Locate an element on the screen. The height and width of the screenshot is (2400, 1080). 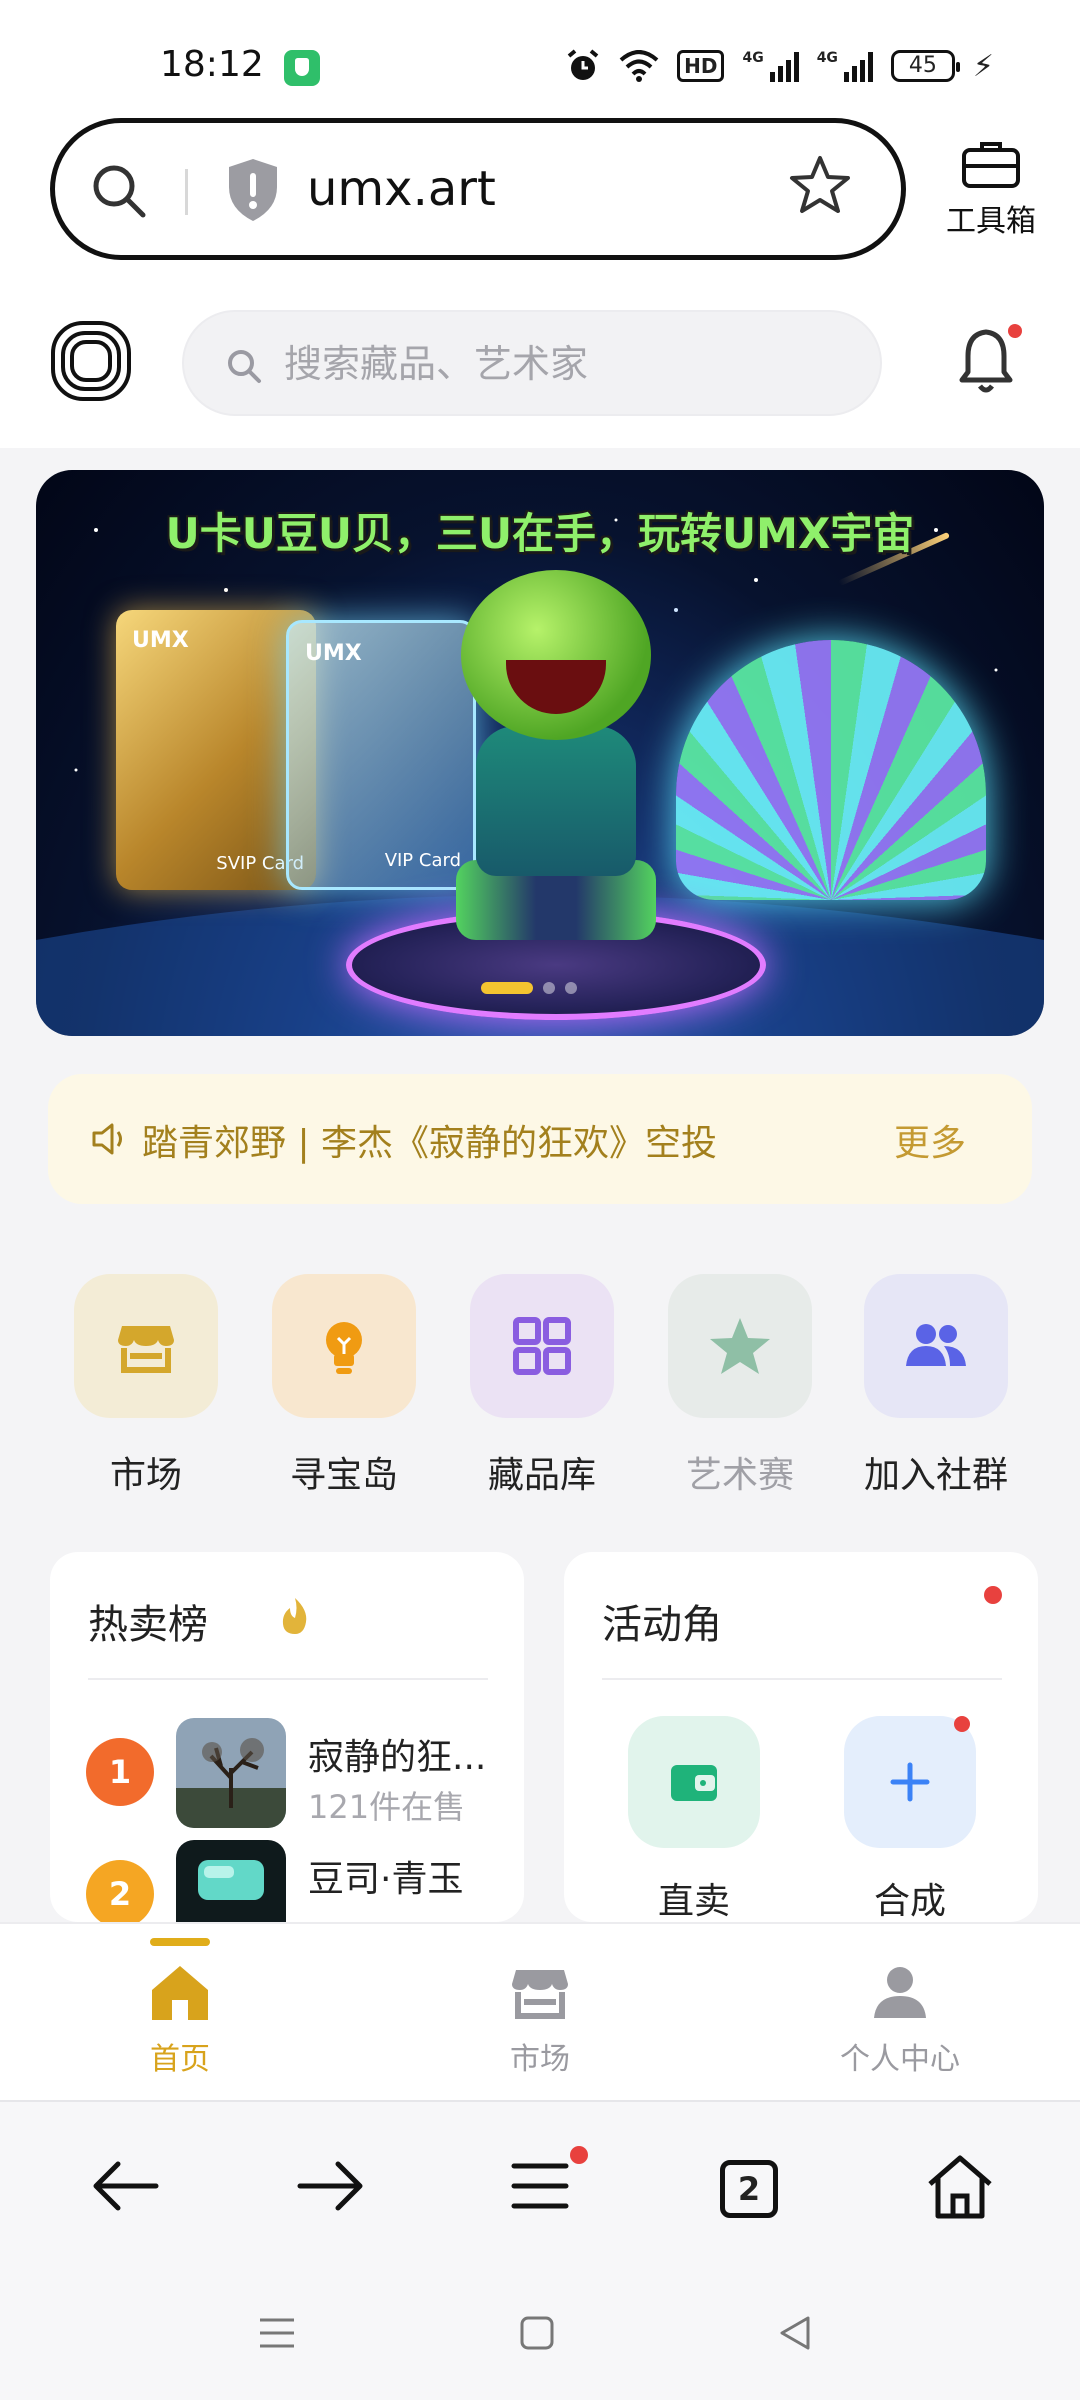
back-triangle-icon is located at coordinates (795, 2333).